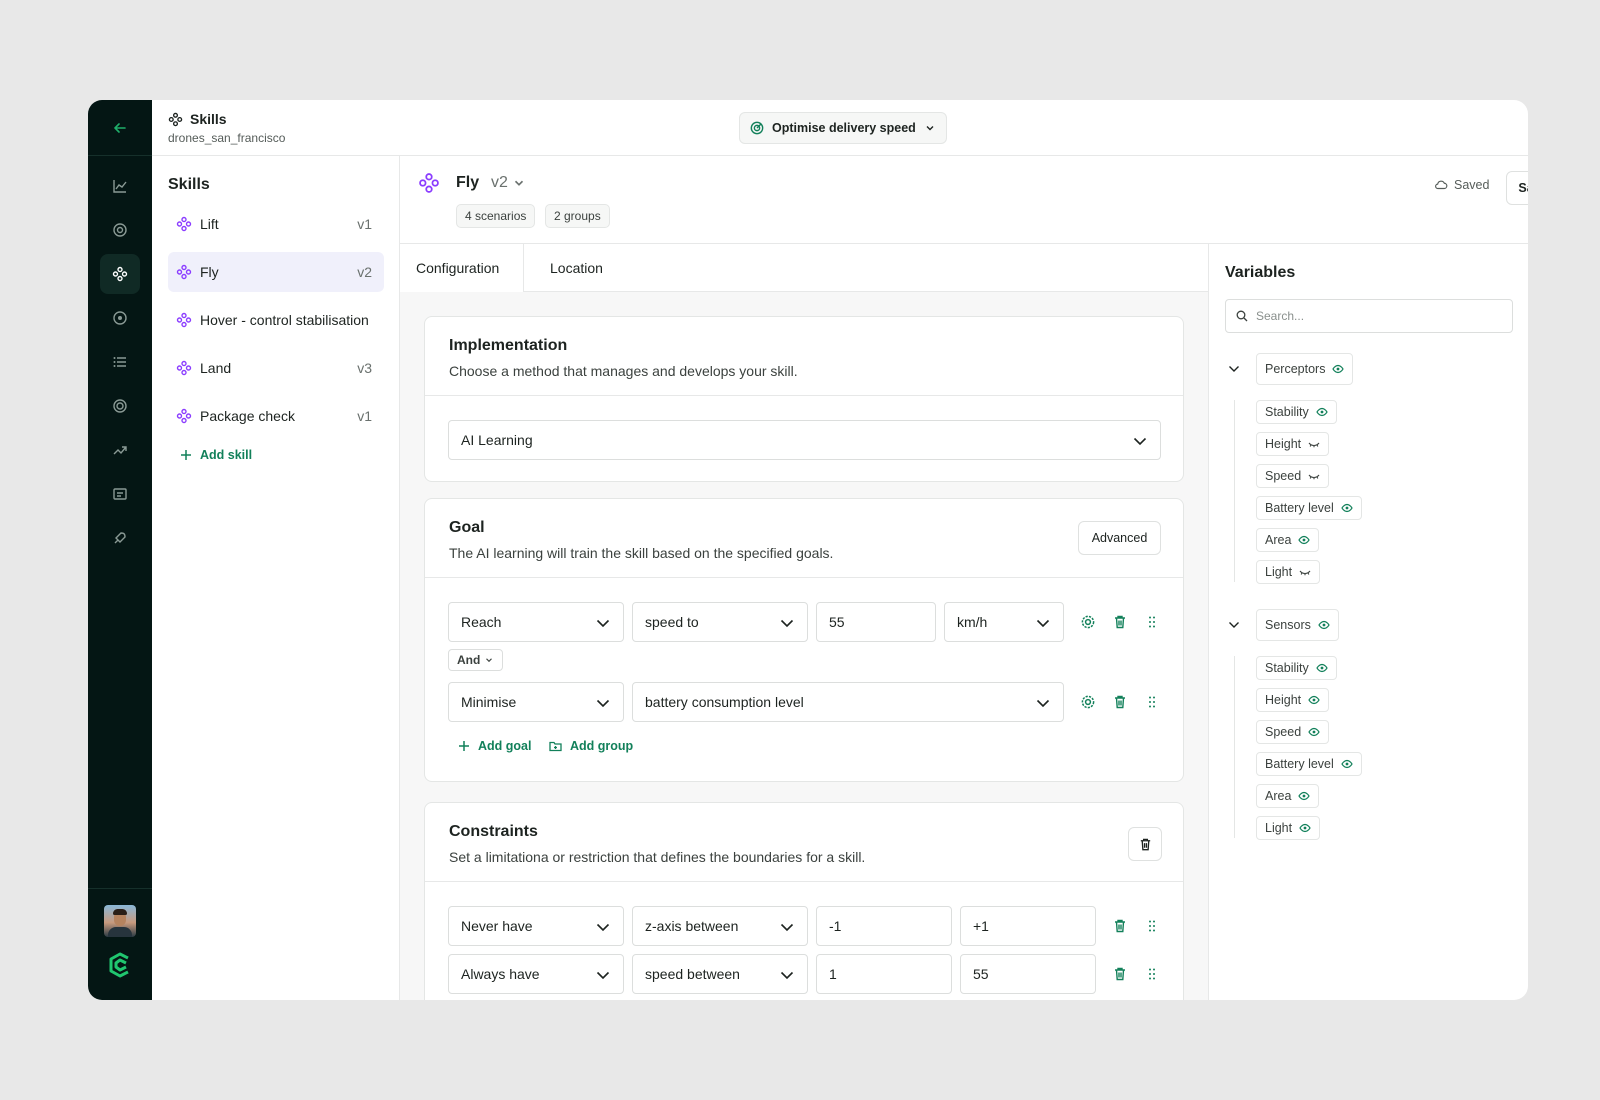 This screenshot has width=1600, height=1100. What do you see at coordinates (1293, 444) in the screenshot?
I see `variable-perceptors-height: Height` at bounding box center [1293, 444].